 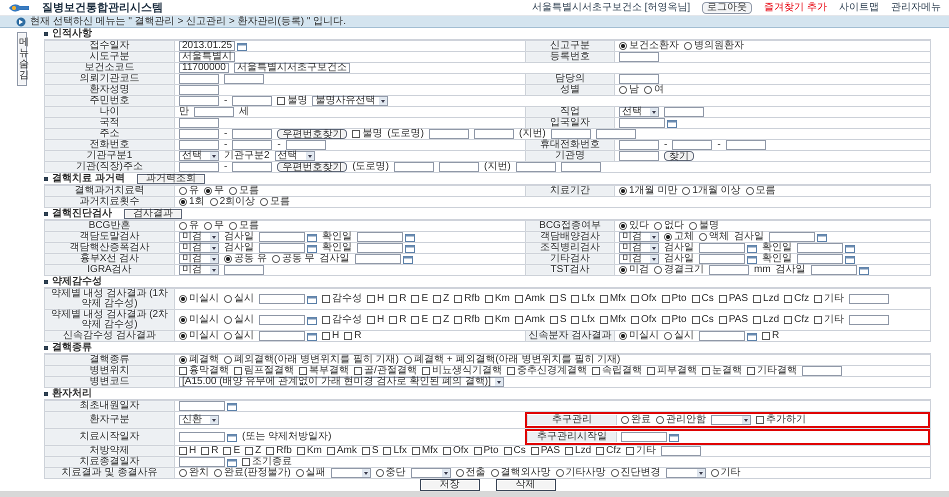 What do you see at coordinates (771, 371) in the screenshot?
I see `checkbox-option: 기타결핵` at bounding box center [771, 371].